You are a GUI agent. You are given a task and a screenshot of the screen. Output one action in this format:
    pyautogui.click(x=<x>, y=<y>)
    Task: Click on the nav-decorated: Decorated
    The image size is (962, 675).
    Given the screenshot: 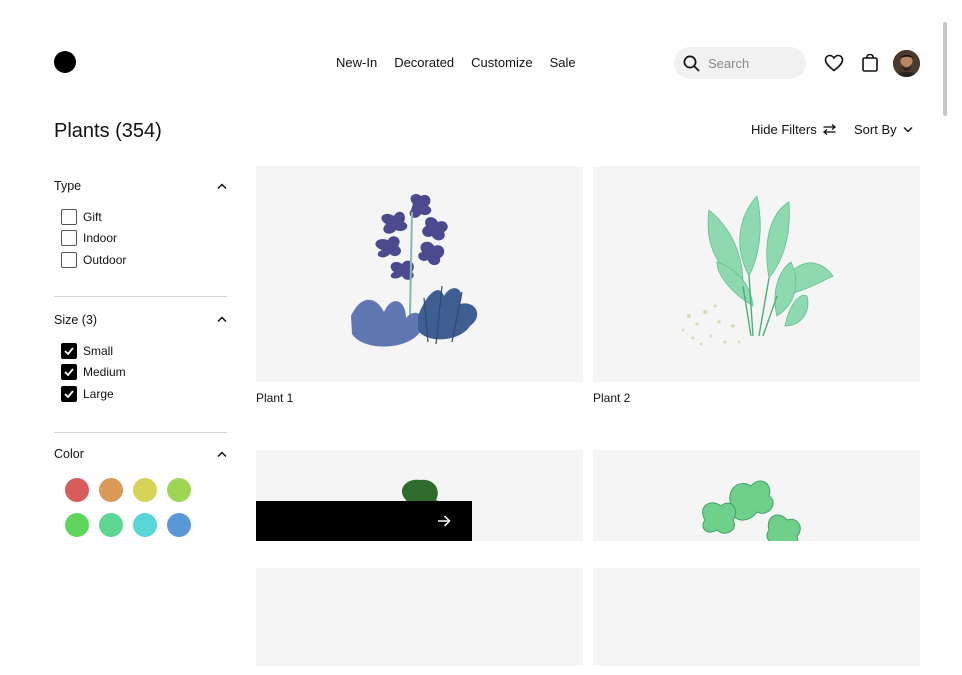 What is the action you would take?
    pyautogui.click(x=424, y=62)
    